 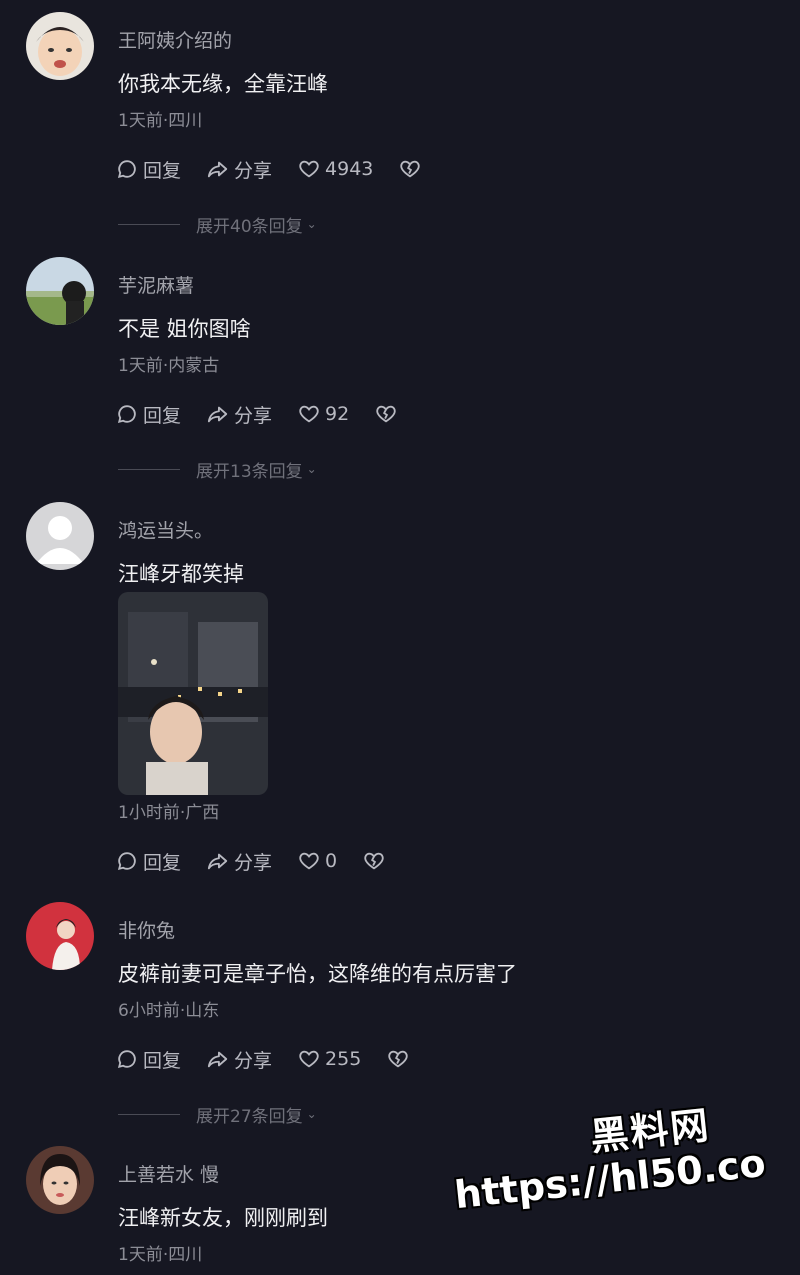 I want to click on like-button: 255, so click(x=329, y=1059).